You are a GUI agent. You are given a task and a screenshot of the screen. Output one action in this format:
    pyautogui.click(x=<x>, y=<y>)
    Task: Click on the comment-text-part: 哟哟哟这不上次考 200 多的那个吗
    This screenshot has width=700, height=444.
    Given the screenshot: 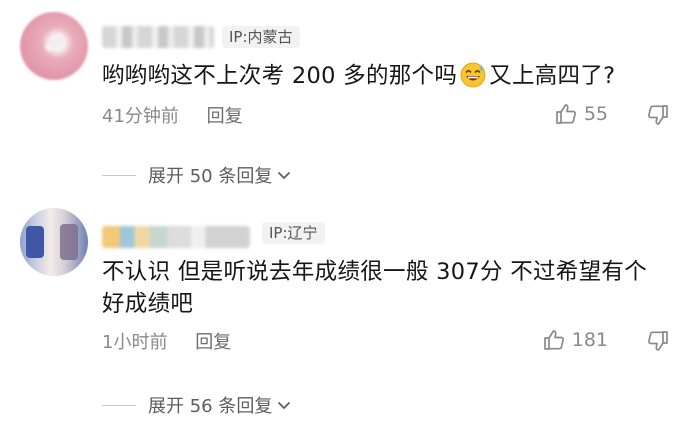 What is the action you would take?
    pyautogui.click(x=280, y=76)
    